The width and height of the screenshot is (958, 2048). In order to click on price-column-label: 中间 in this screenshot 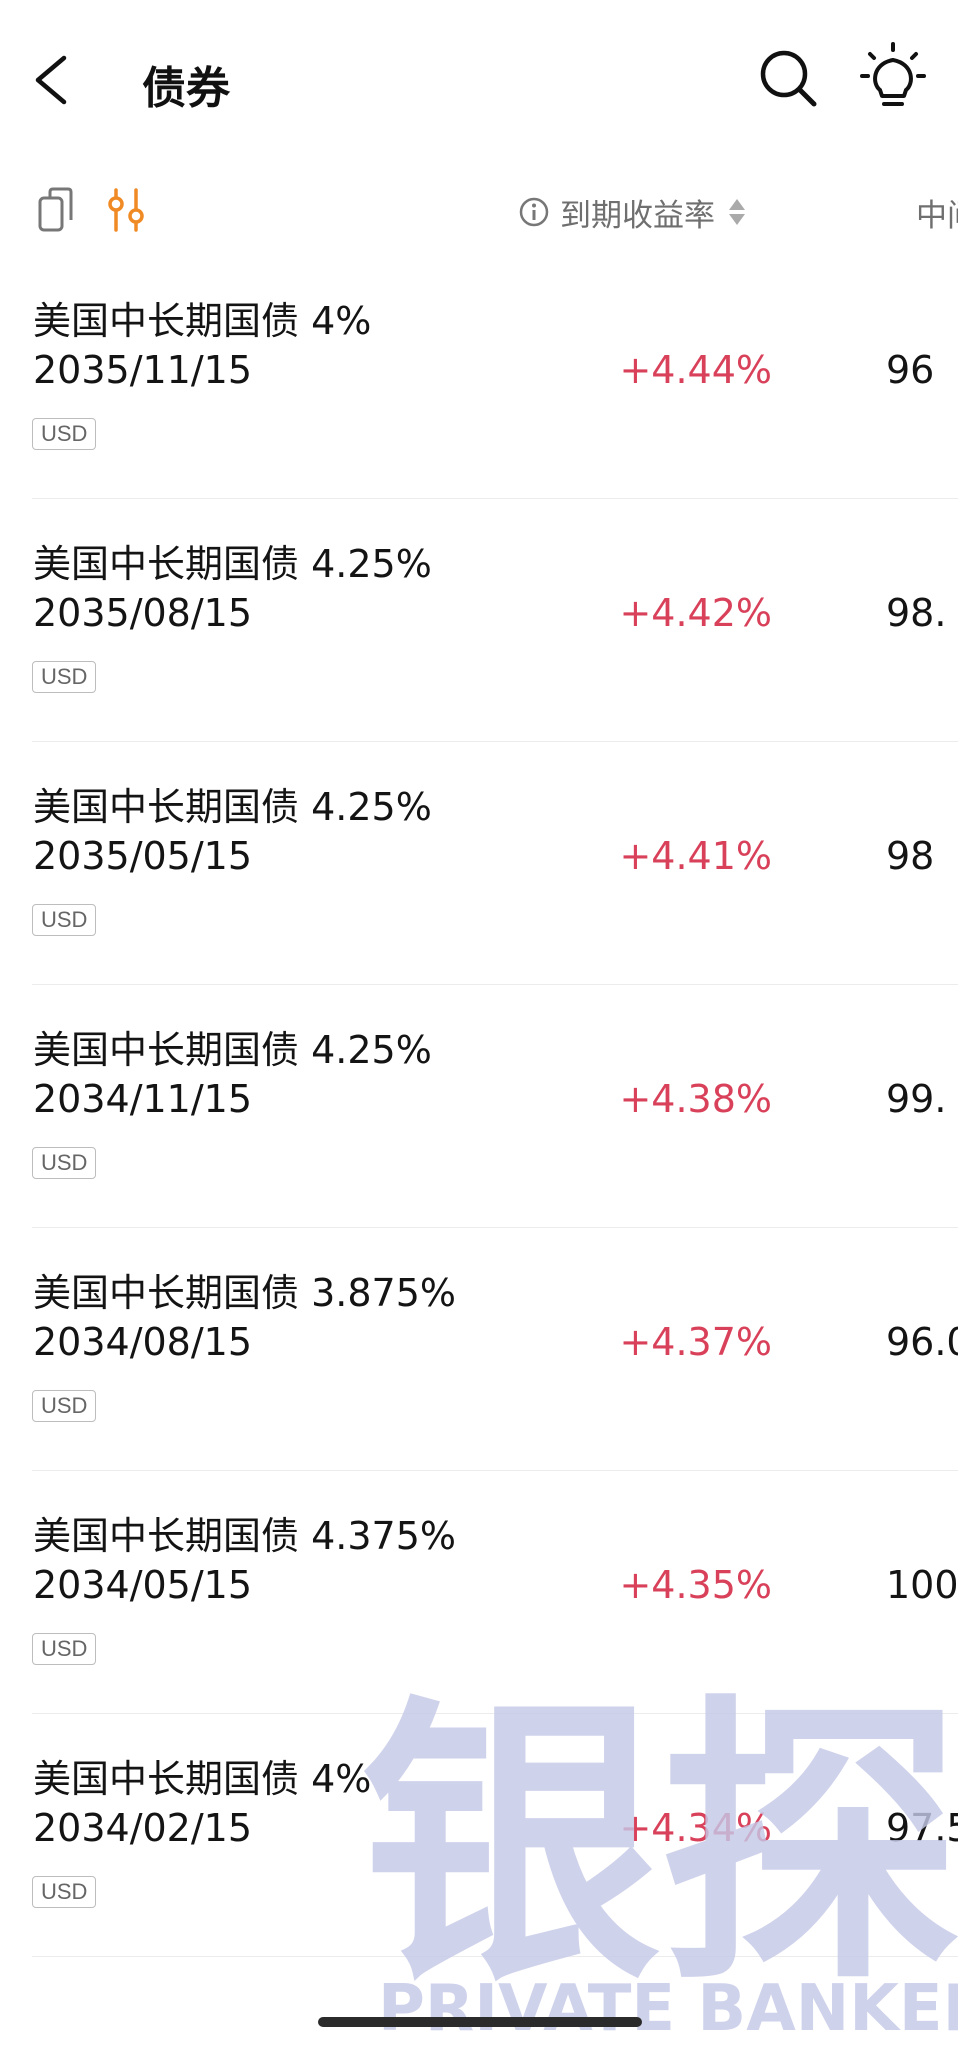, I will do `click(937, 212)`.